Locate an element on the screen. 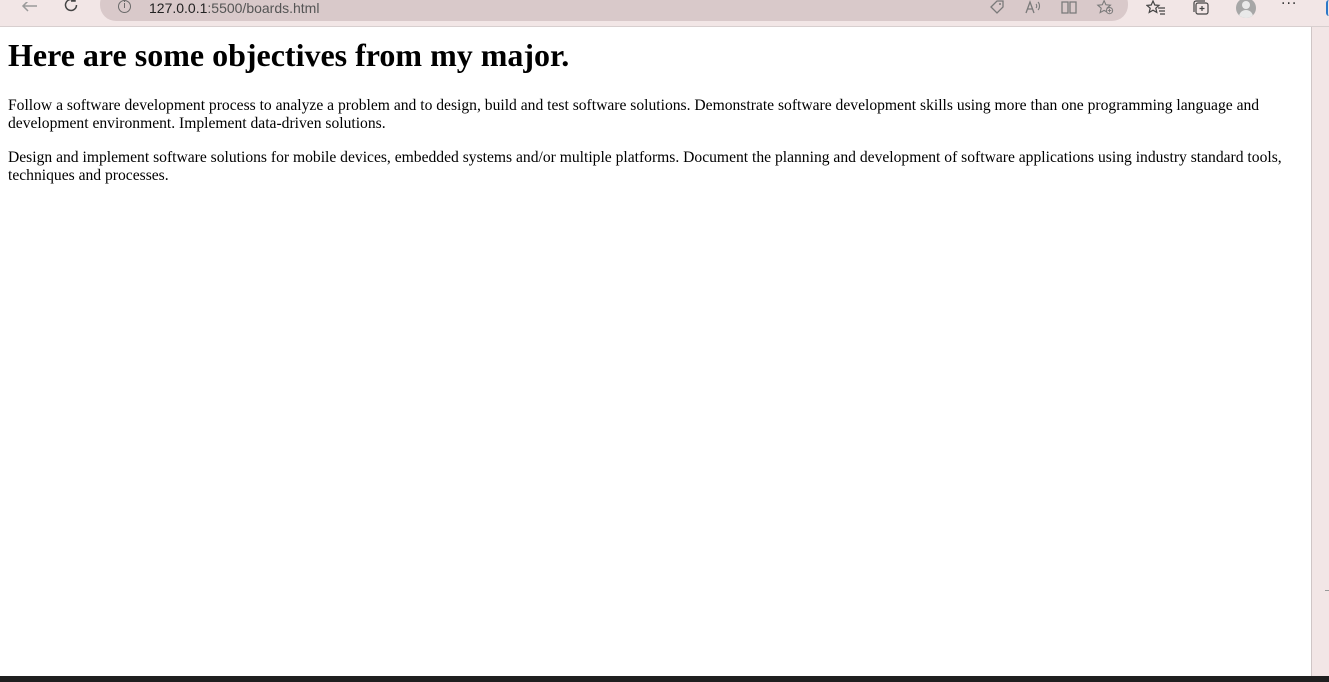 The width and height of the screenshot is (1329, 682). add-favorite-icon is located at coordinates (1105, 8).